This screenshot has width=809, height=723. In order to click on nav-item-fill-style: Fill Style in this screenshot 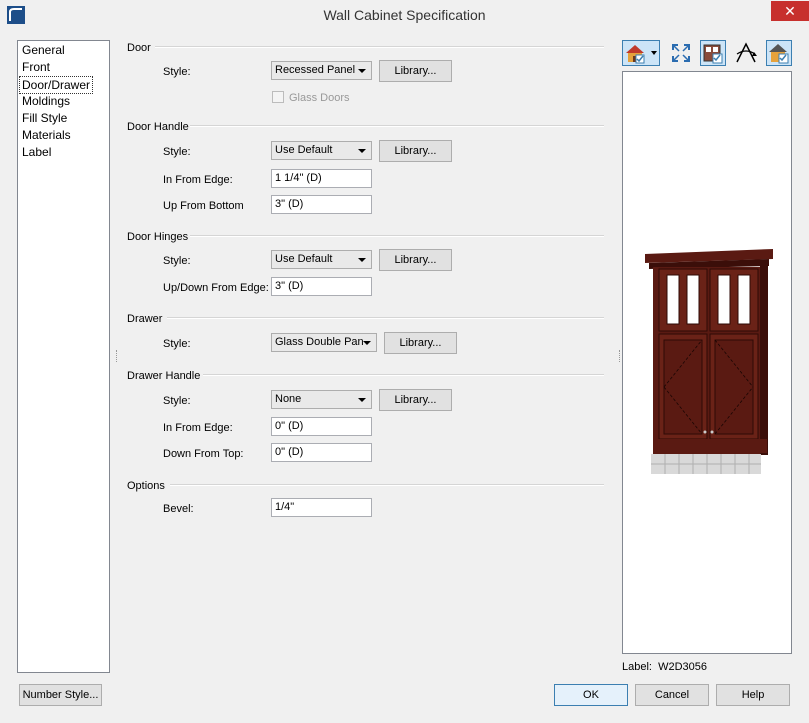, I will do `click(44, 118)`.